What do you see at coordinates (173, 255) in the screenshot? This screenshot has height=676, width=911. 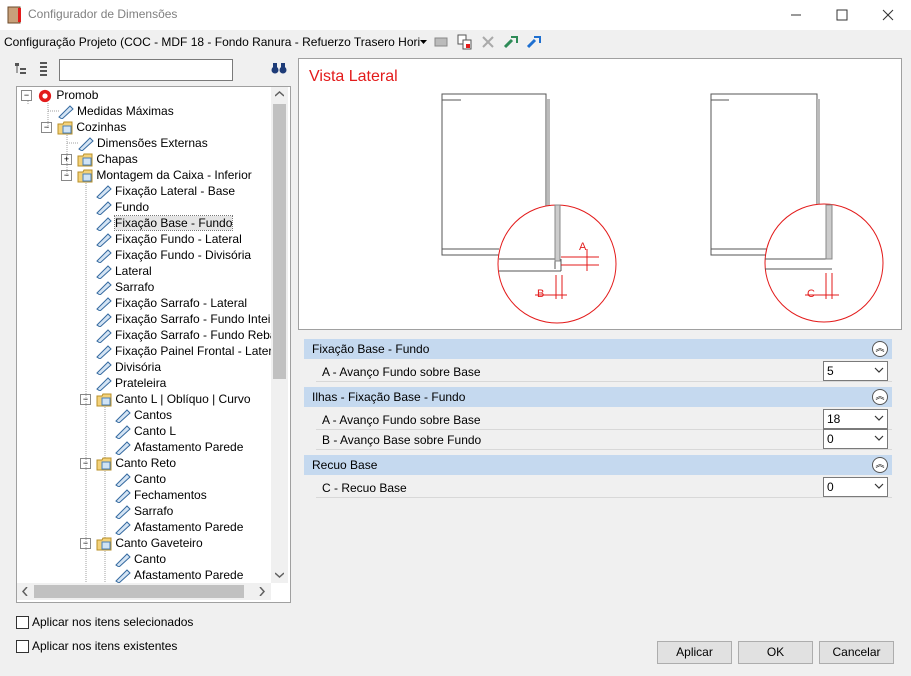 I see `tree-item-fixacao-fundo-divisoria: Fixação Fundo - Divisória` at bounding box center [173, 255].